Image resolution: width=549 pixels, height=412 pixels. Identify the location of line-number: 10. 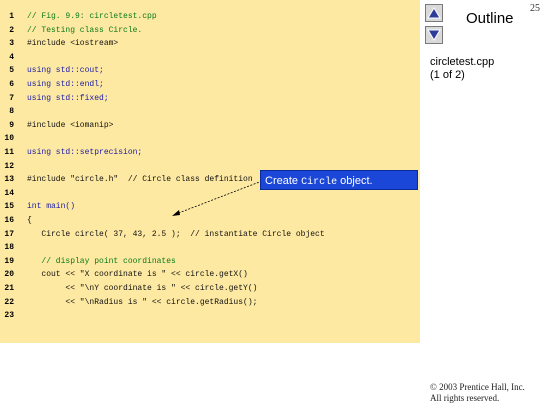
(9, 139).